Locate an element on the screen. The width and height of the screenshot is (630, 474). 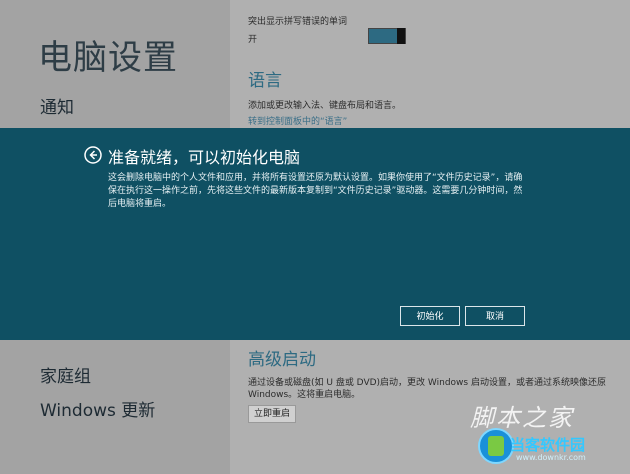
language-desc: 添加或更改输入法、键盘布局和语言。 is located at coordinates (325, 106).